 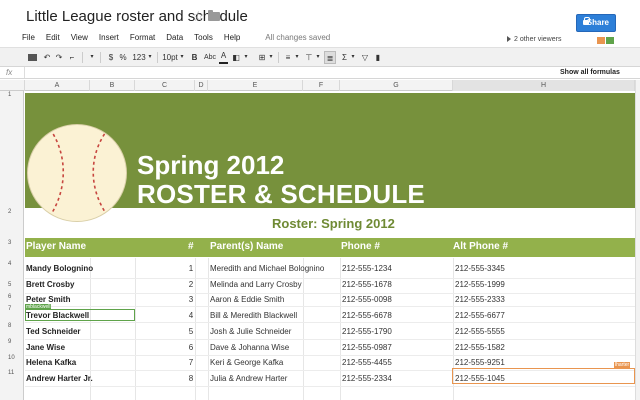 I want to click on functions-dropdown-icon: ▾, so click(x=353, y=57).